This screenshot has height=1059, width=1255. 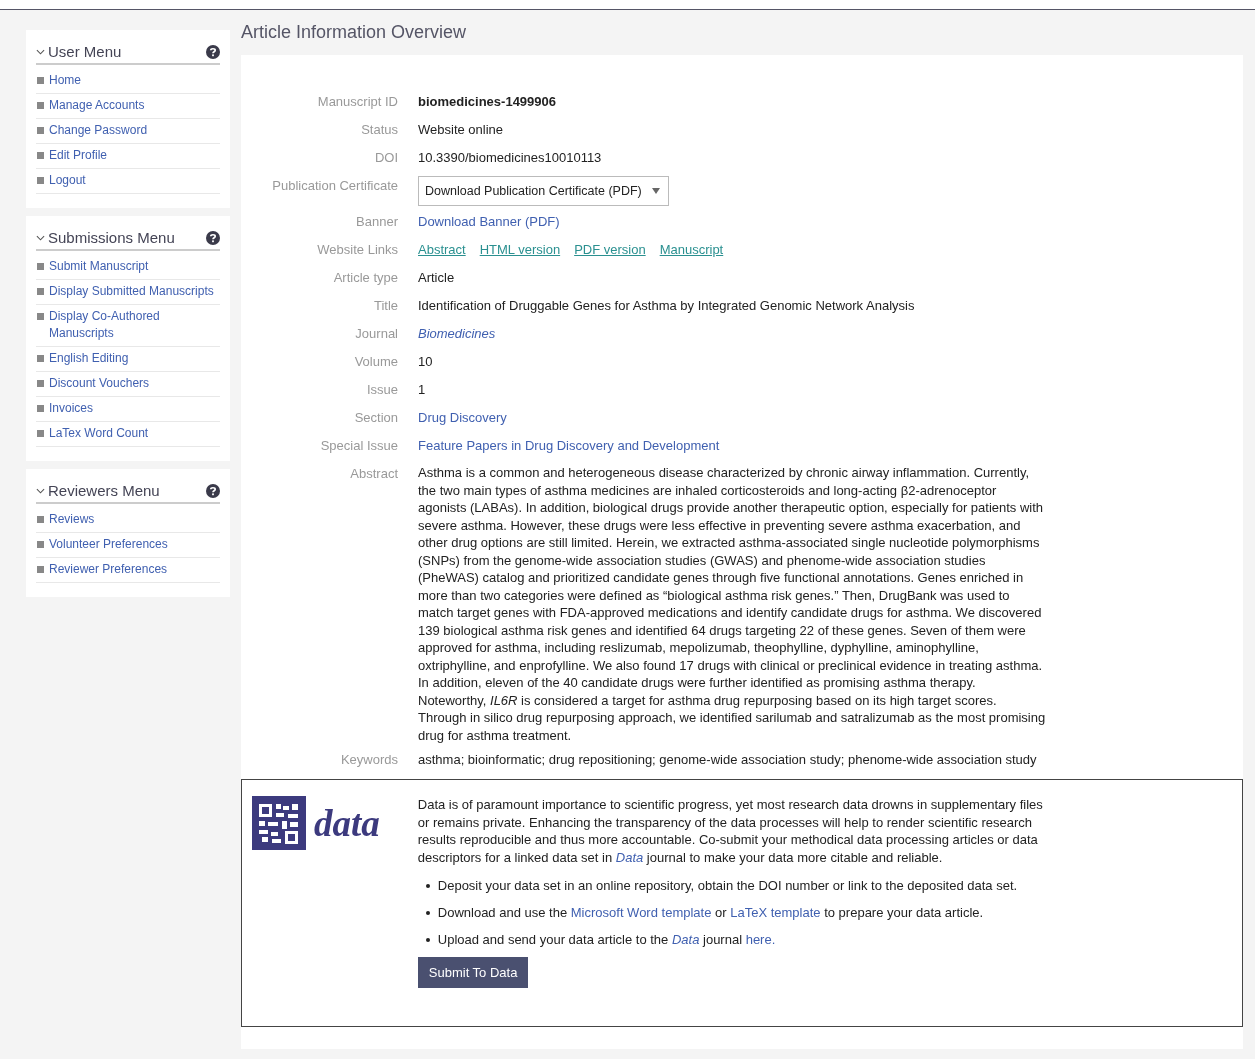 What do you see at coordinates (376, 222) in the screenshot?
I see `field-label: Banner` at bounding box center [376, 222].